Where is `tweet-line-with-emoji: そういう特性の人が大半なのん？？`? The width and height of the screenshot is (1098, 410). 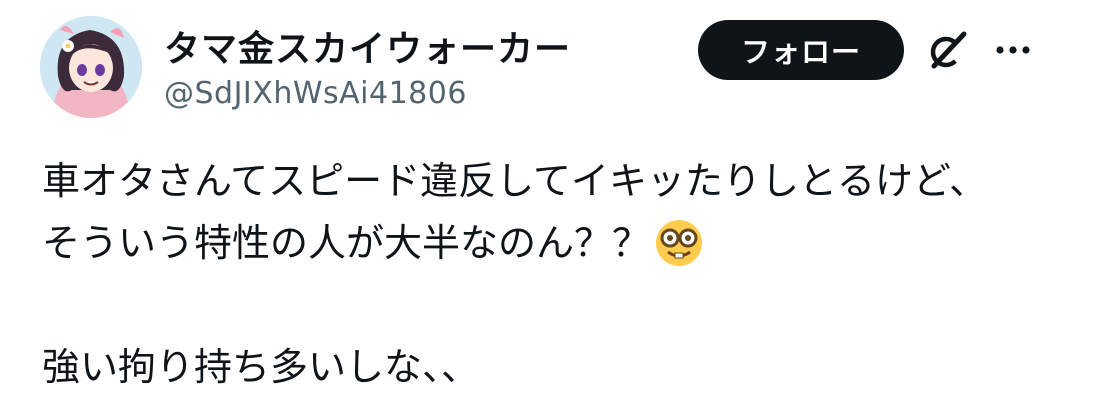 tweet-line-with-emoji: そういう特性の人が大半なのん？？ is located at coordinates (562, 243).